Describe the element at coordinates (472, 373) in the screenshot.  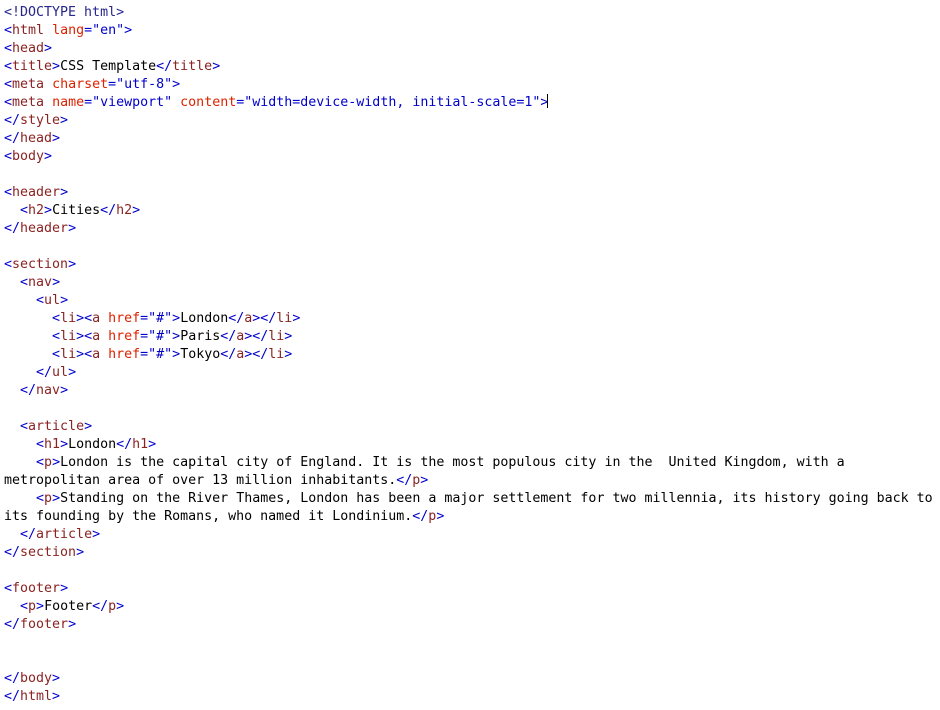
I see `code-line: </ul>` at that location.